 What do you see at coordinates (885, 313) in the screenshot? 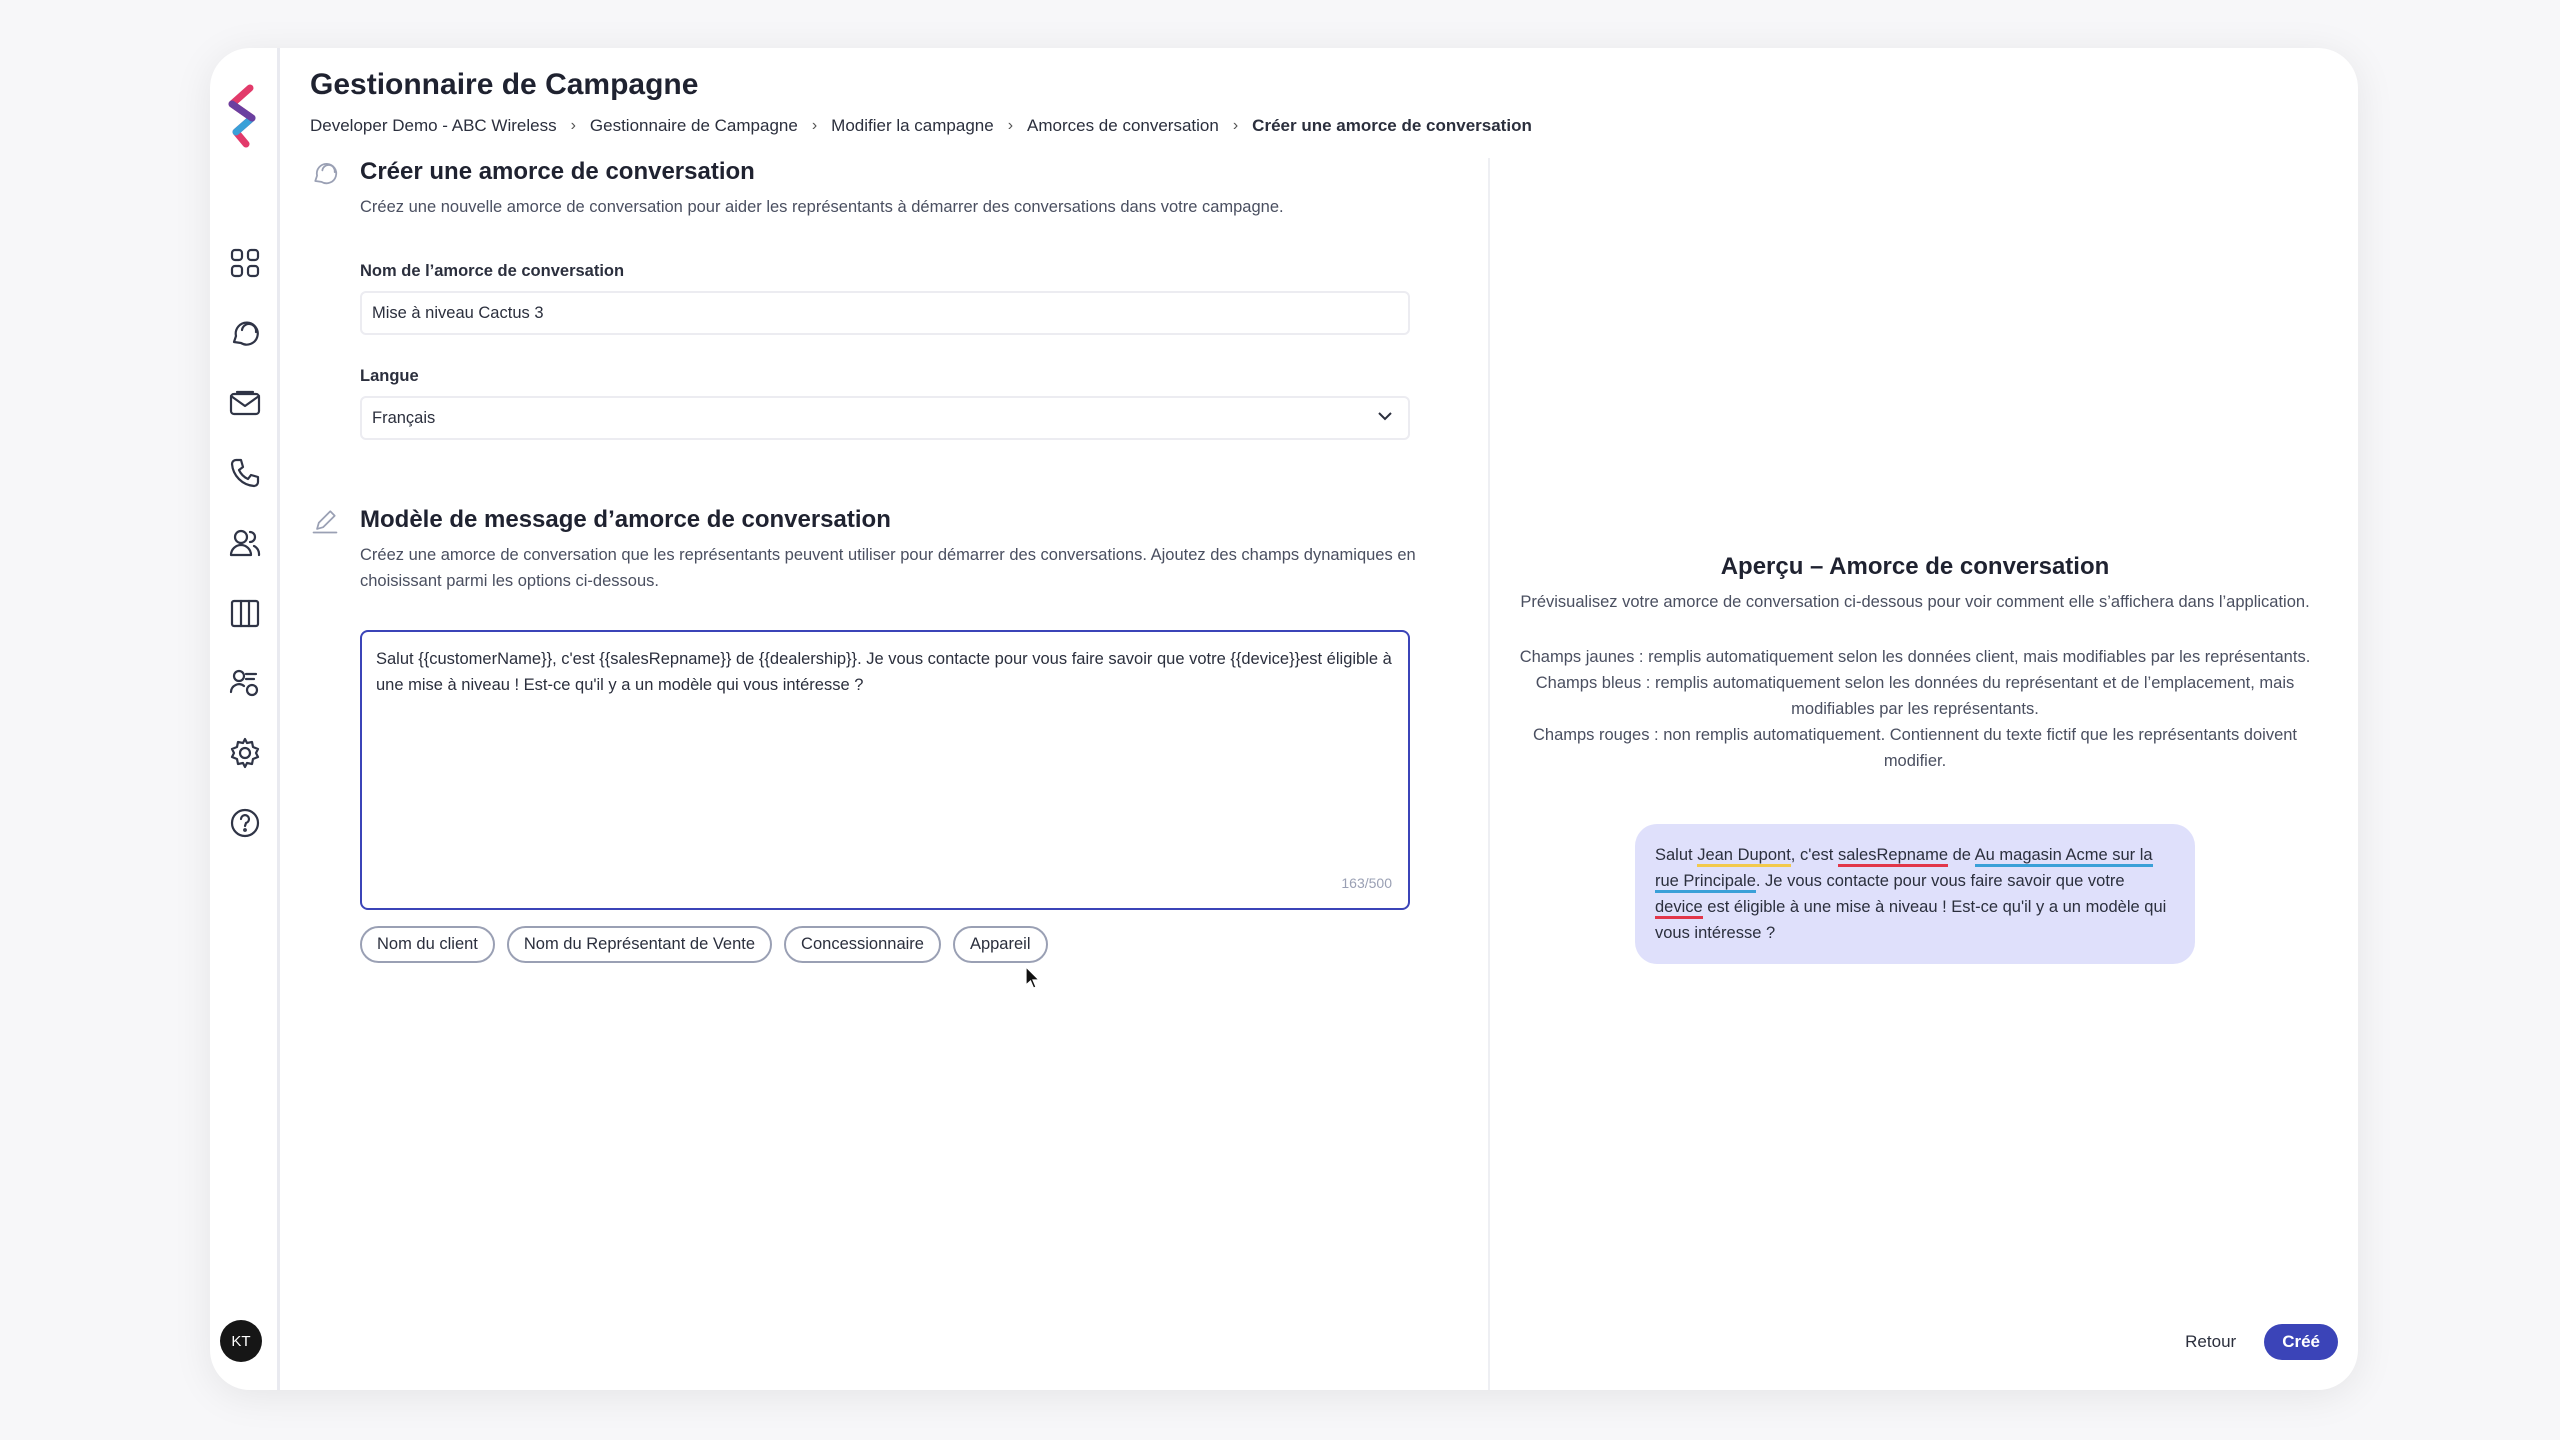
I see `starter-name-input` at bounding box center [885, 313].